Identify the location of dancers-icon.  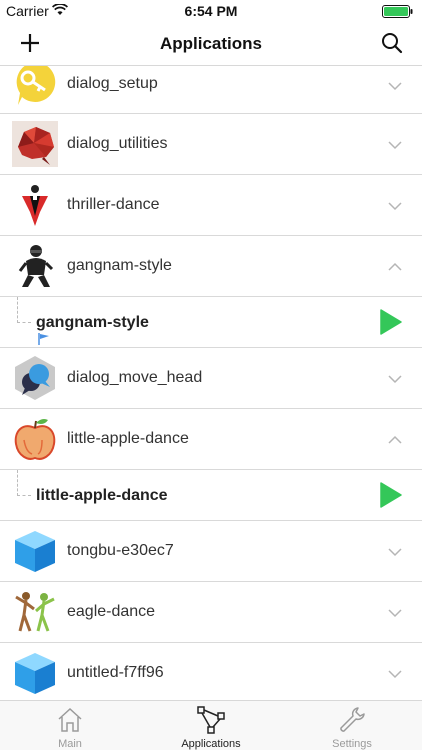
(35, 612).